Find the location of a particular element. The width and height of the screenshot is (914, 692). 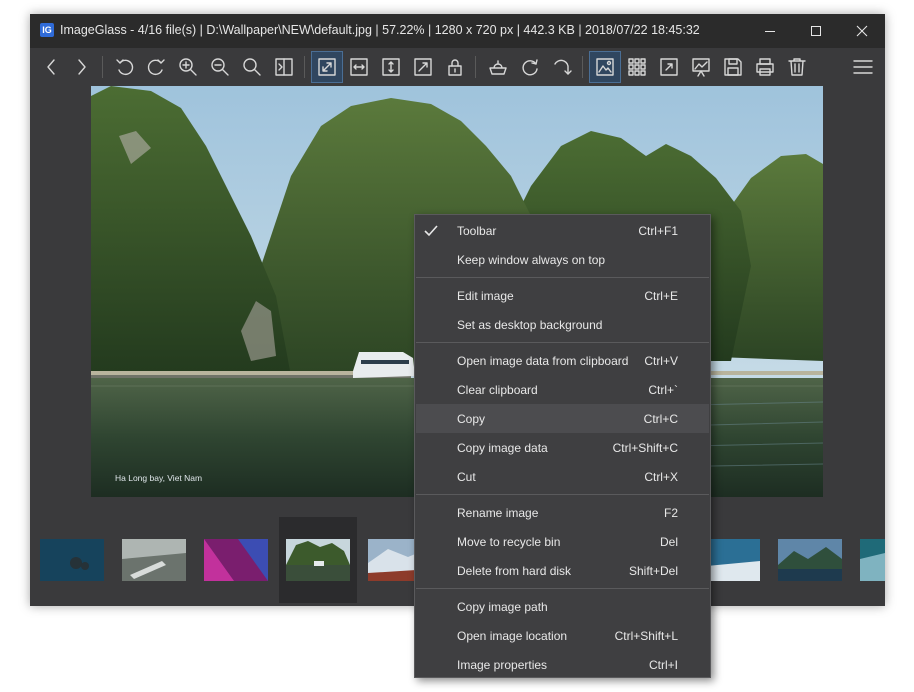

menu-button is located at coordinates (863, 67).